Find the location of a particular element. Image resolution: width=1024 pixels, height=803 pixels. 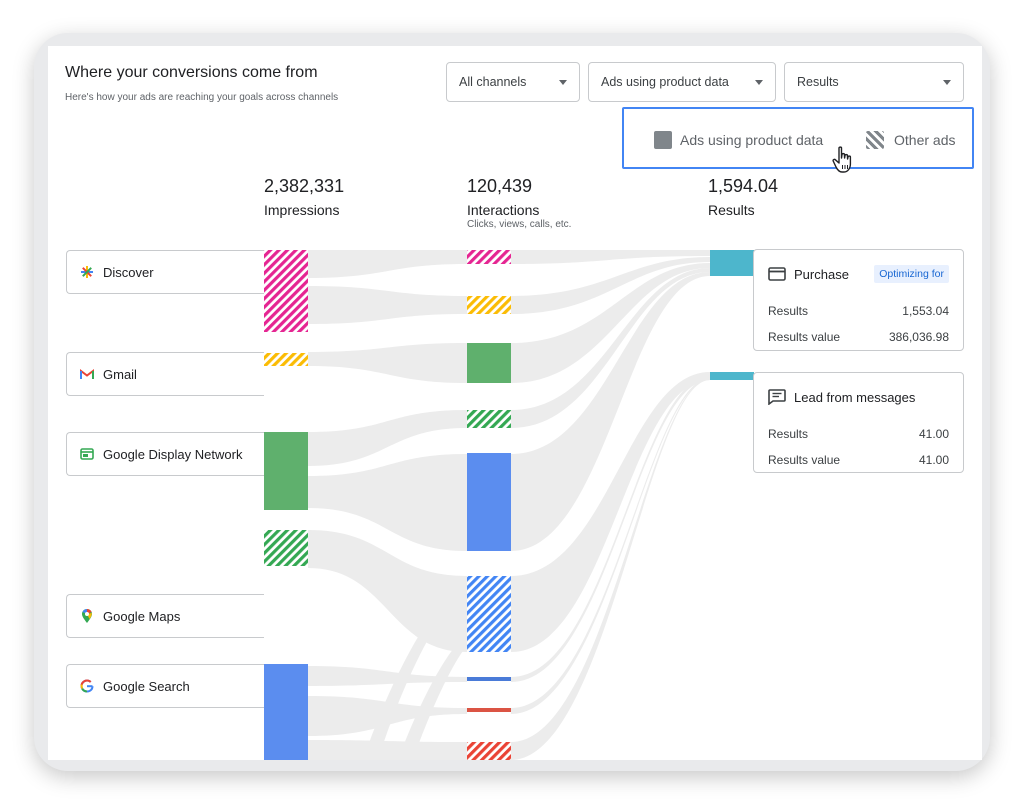

results-row-value: 41.00 is located at coordinates (933, 434).